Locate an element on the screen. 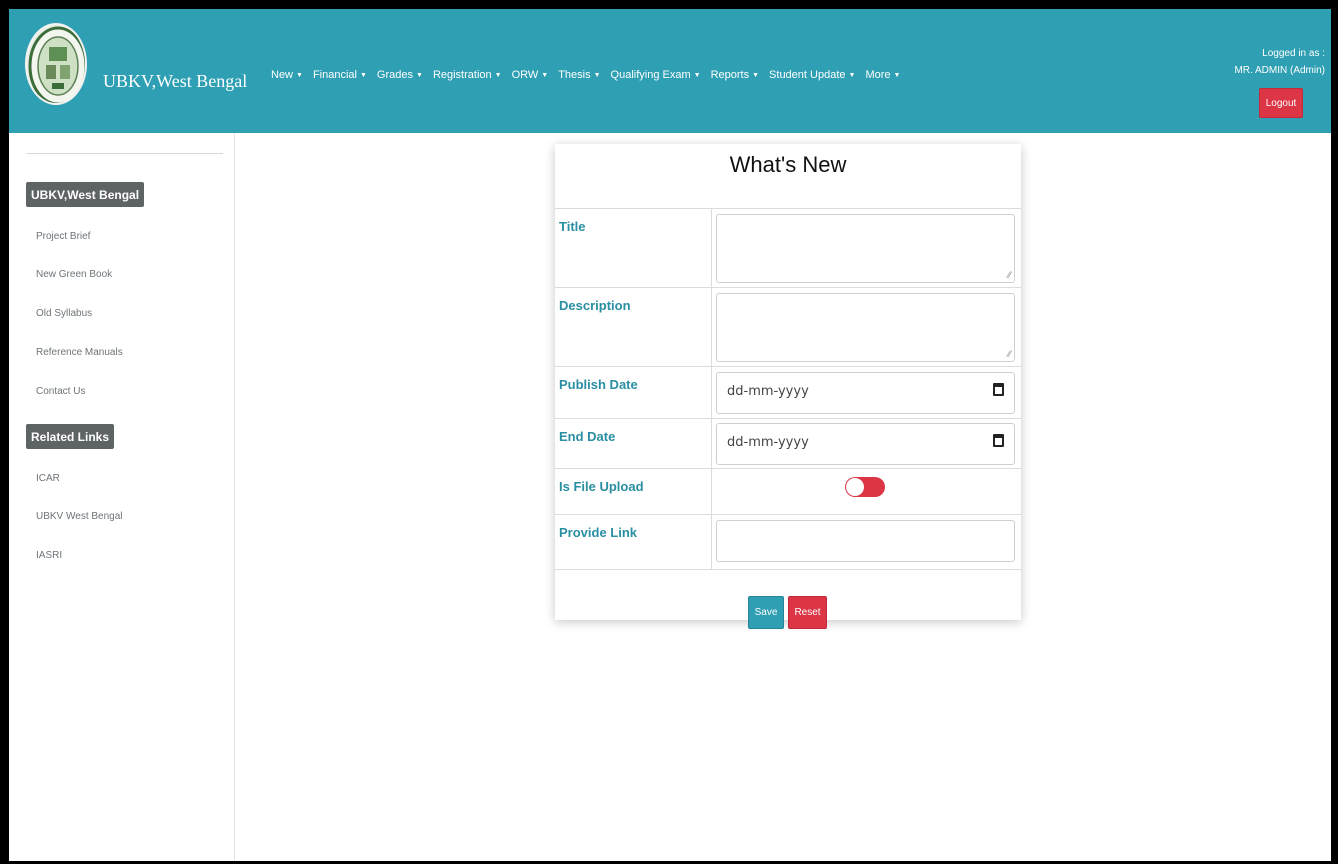 The image size is (1338, 864). menu-student-update: Student Update ▼ is located at coordinates (812, 75).